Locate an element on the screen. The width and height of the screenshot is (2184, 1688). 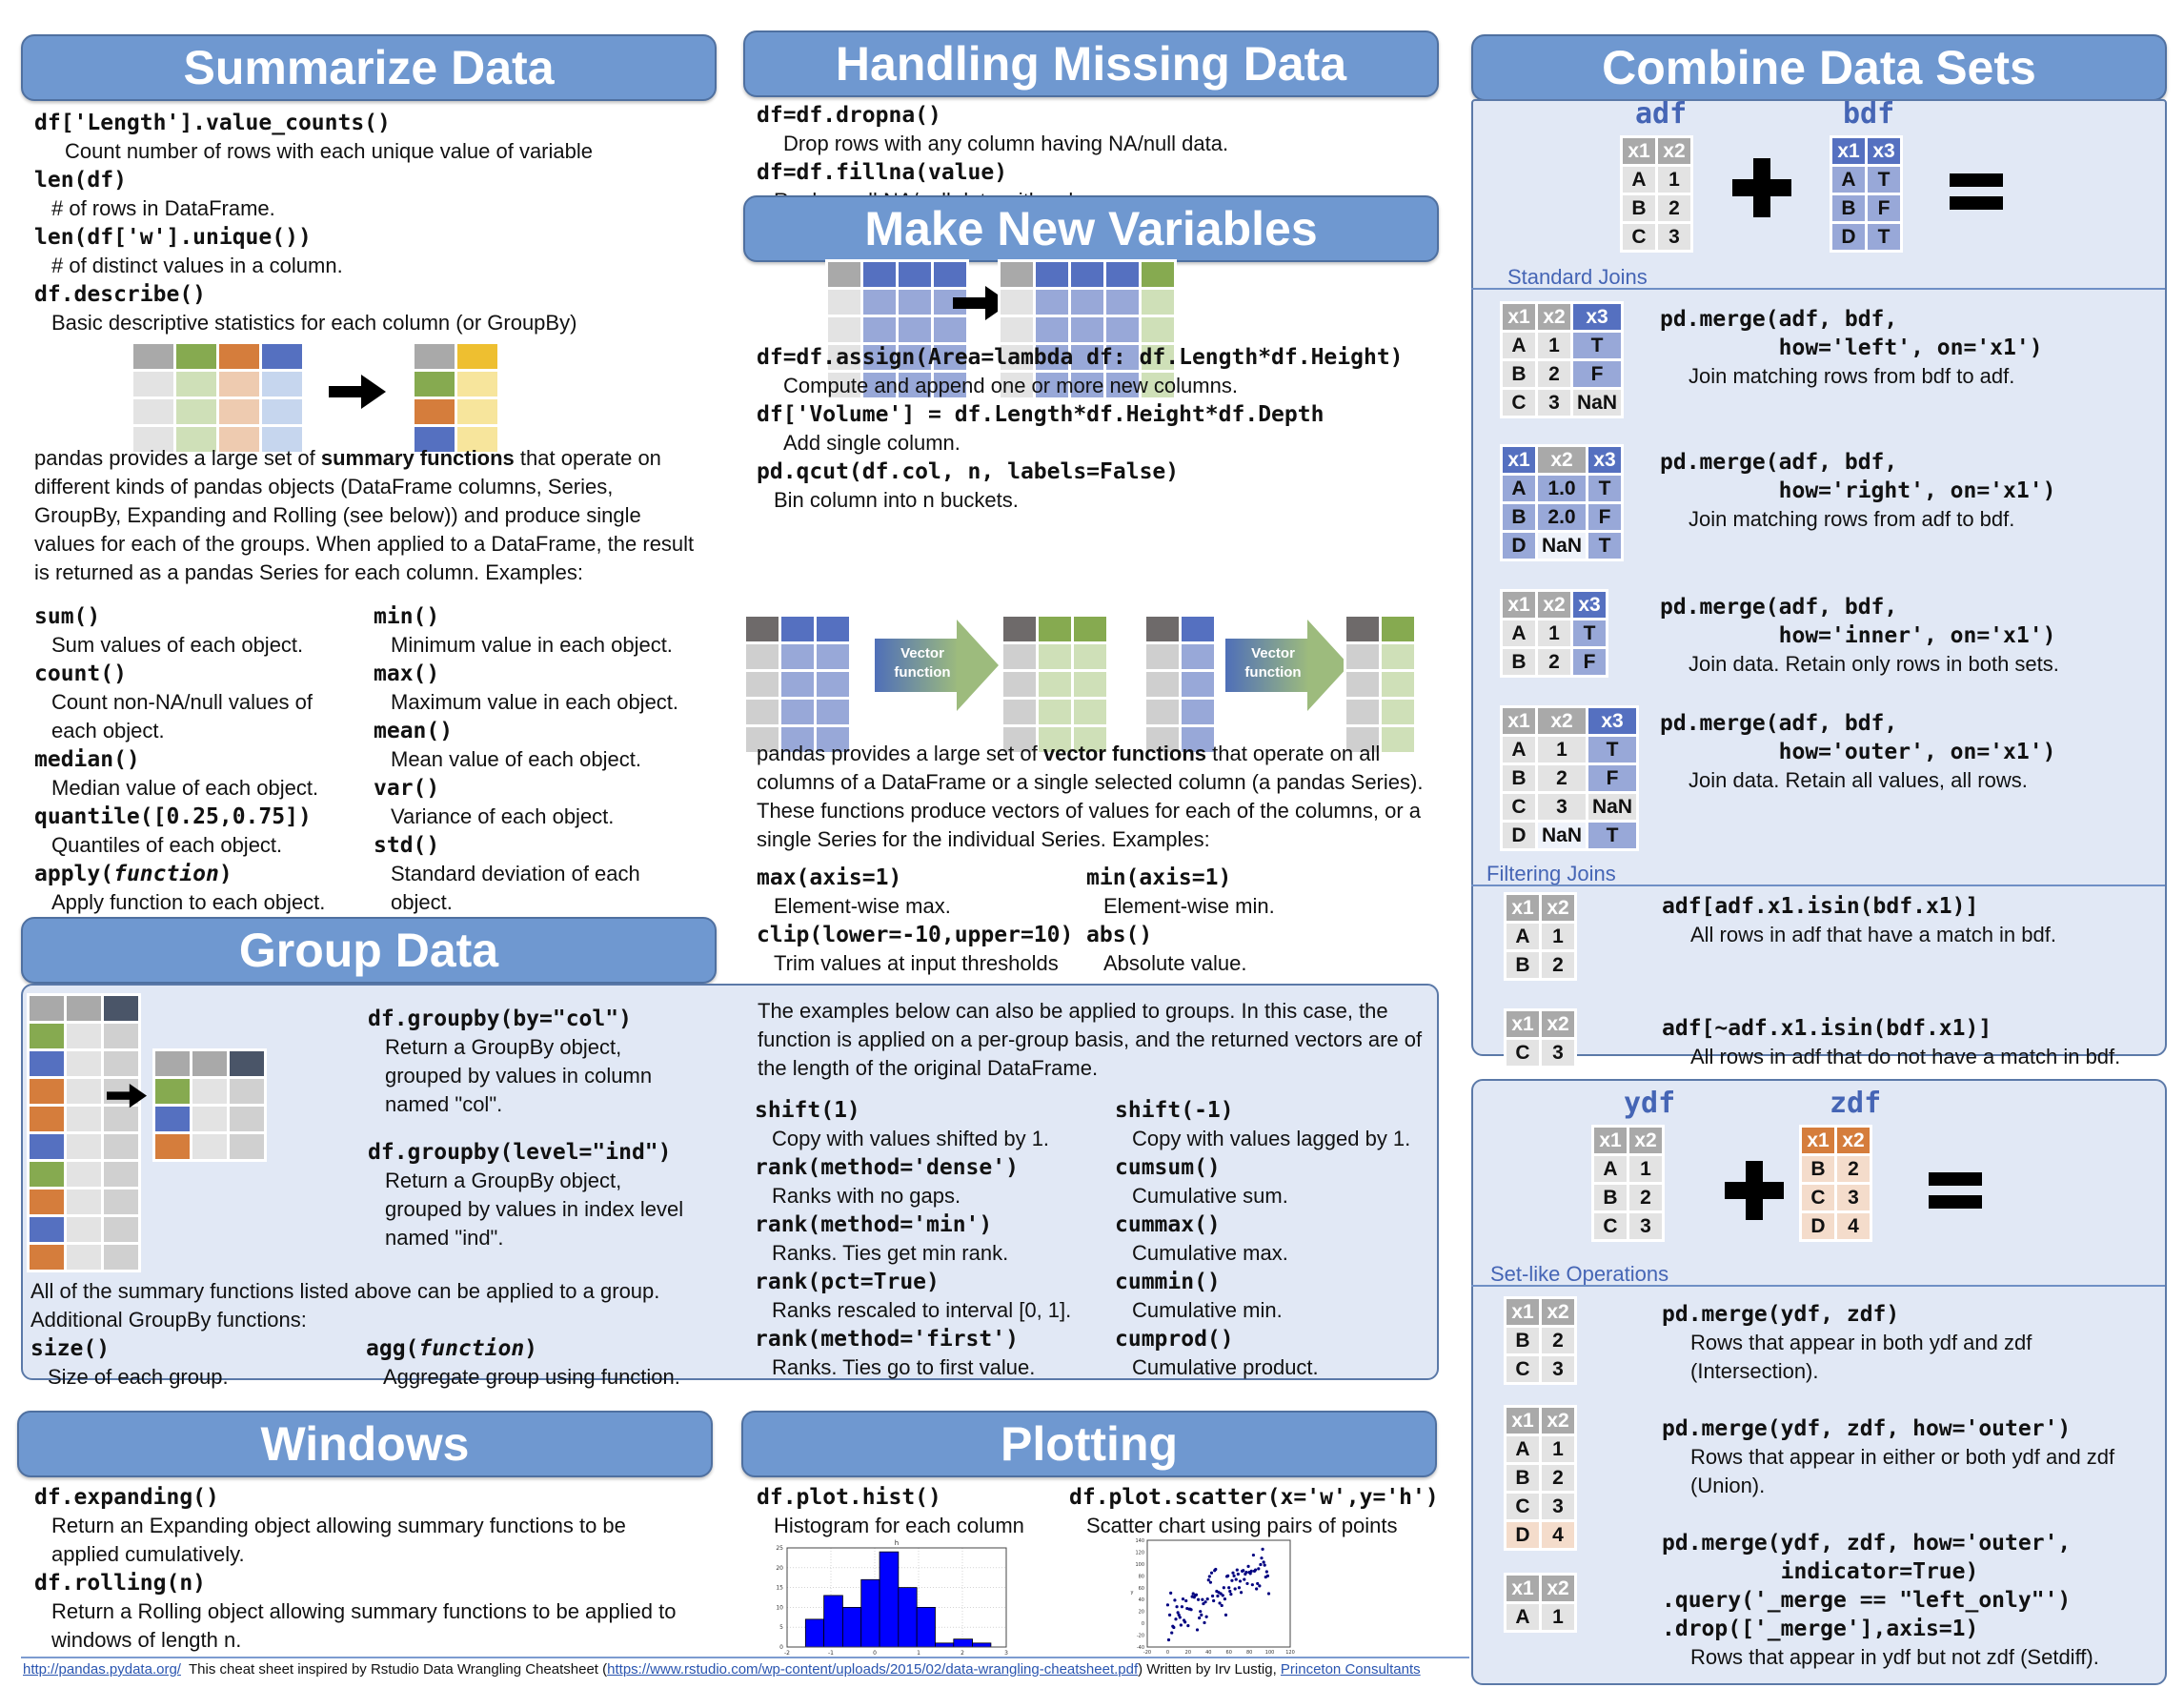
setop-result-table: x1 x2 B 2 C 3 is located at coordinates (1541, 1341).